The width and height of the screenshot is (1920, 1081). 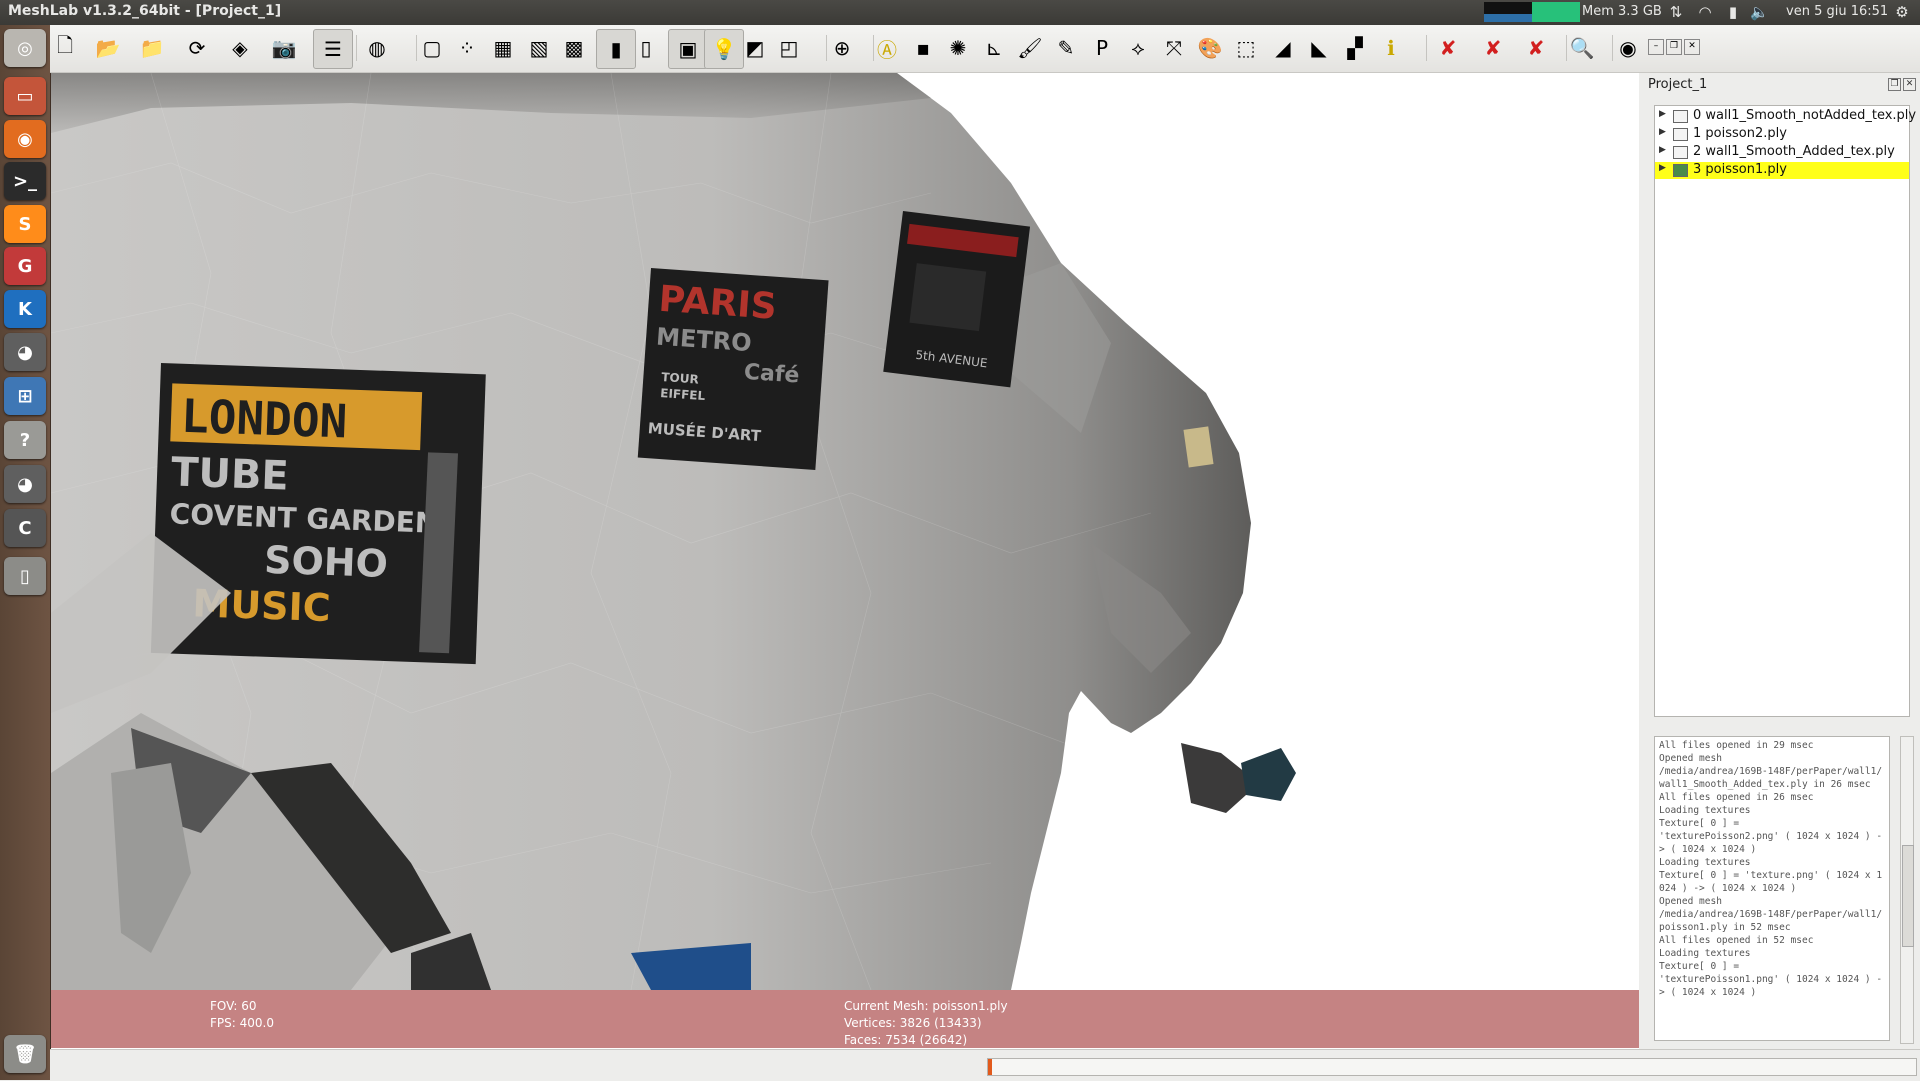 What do you see at coordinates (771, 374) in the screenshot?
I see `poster-paris-side: Café` at bounding box center [771, 374].